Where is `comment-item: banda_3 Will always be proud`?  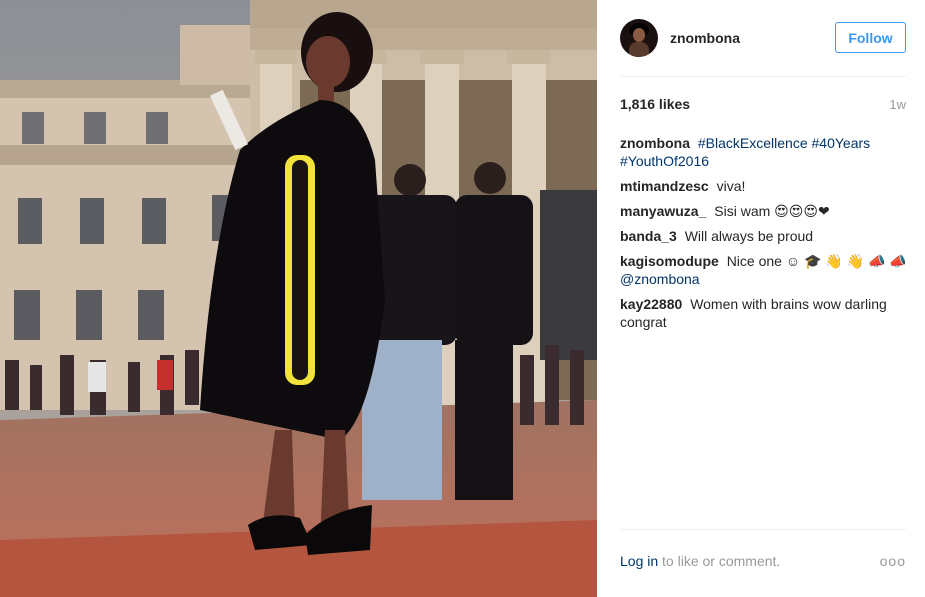 comment-item: banda_3 Will always be proud is located at coordinates (765, 236).